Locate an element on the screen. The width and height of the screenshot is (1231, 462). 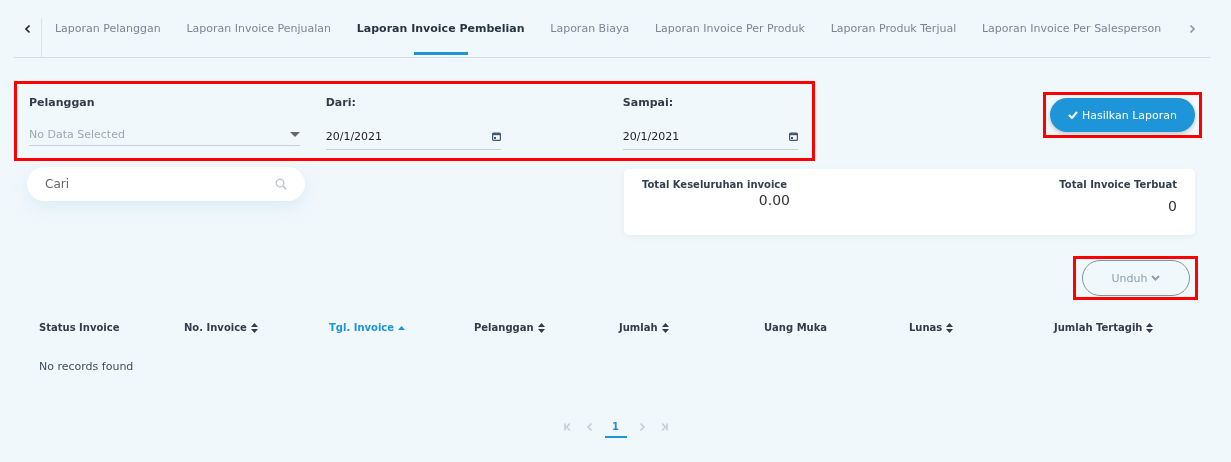
report-tab: Laporan Invoice Penjualan is located at coordinates (258, 28).